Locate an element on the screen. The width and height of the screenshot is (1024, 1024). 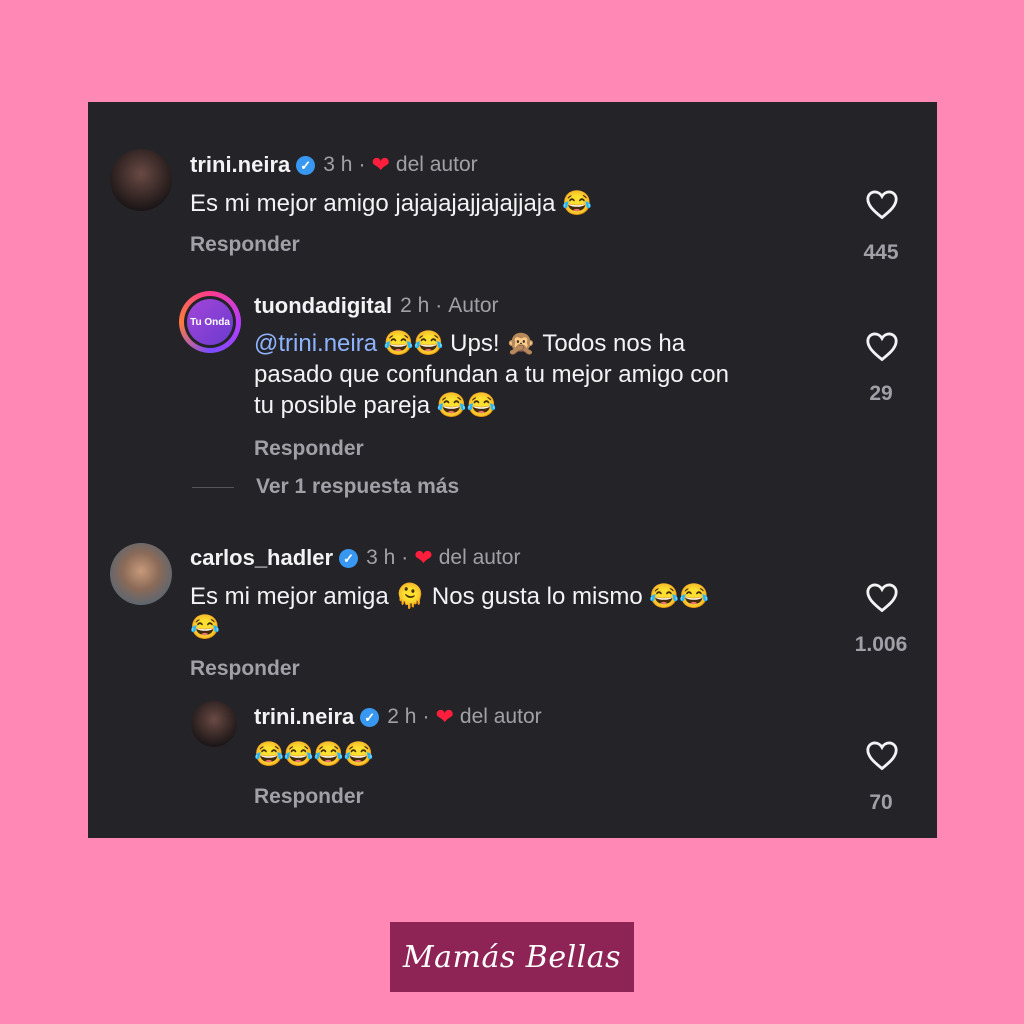
avatar-logo-text: Tu Onda is located at coordinates (210, 322).